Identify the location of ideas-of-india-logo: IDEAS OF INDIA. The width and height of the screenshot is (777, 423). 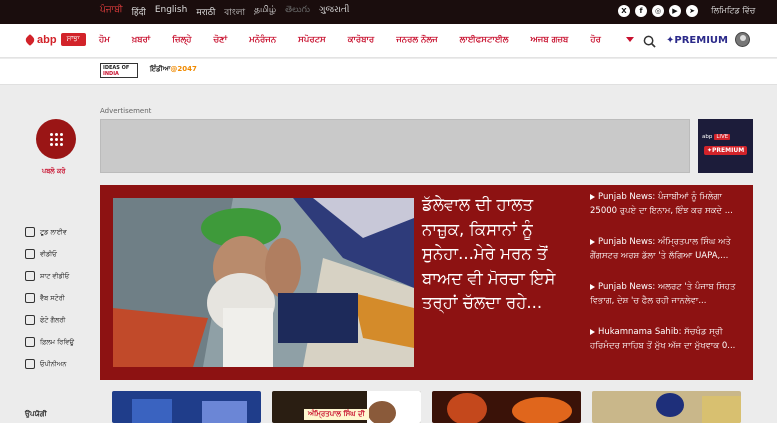
(119, 70).